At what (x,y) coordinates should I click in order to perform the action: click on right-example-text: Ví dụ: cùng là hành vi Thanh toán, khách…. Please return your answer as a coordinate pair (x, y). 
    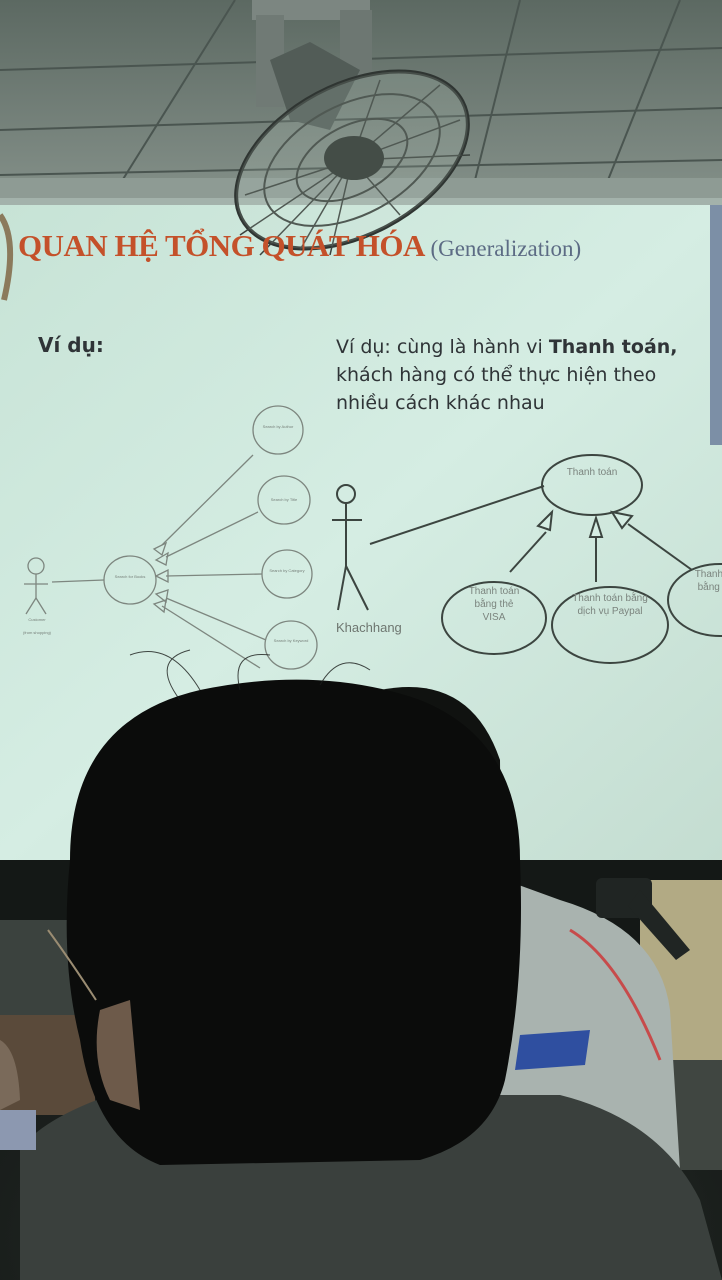
    Looking at the image, I should click on (526, 375).